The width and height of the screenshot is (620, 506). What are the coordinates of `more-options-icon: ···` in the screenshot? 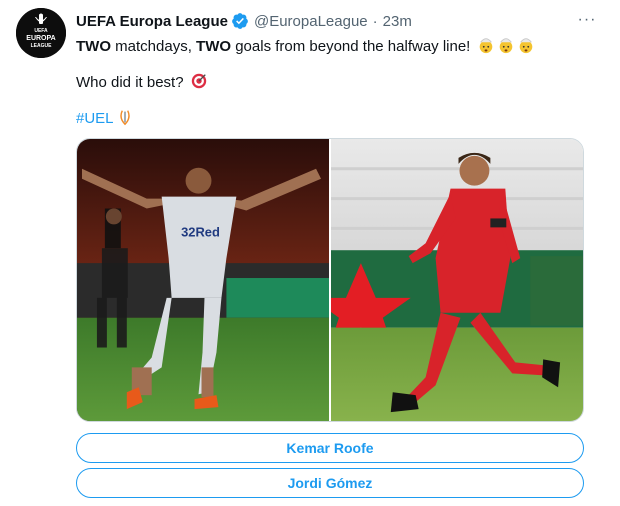 It's located at (587, 20).